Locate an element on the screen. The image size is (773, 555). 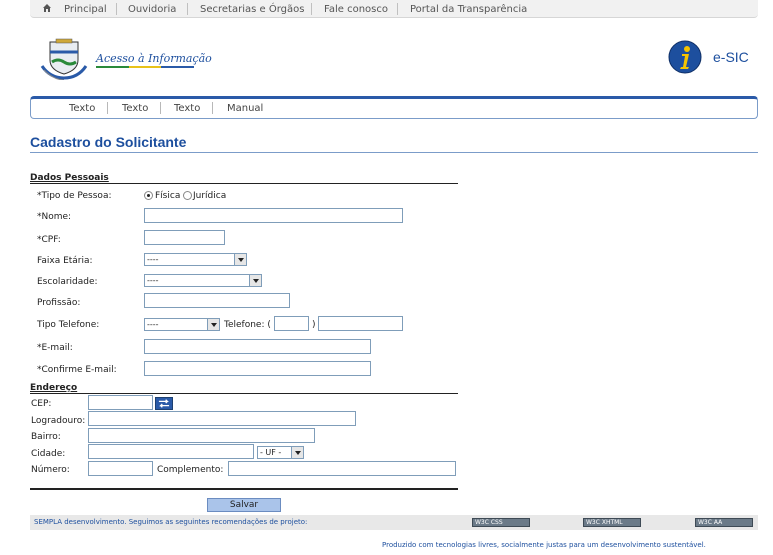
numero-input is located at coordinates (120, 468).